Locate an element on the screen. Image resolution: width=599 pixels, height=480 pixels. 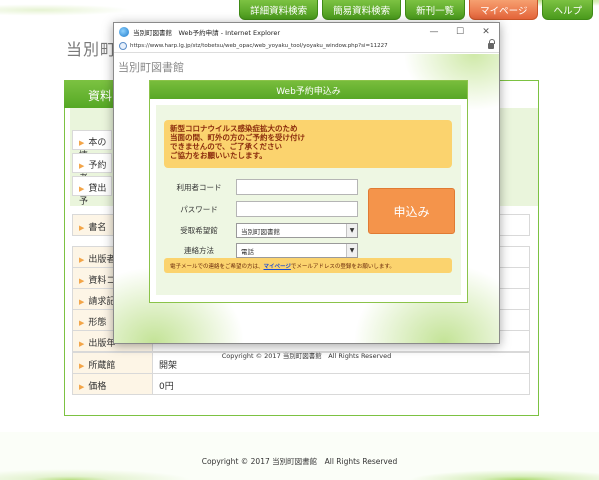
email-notice-text: 電子メールでの連絡をご希望の方は、 is located at coordinates (217, 267).